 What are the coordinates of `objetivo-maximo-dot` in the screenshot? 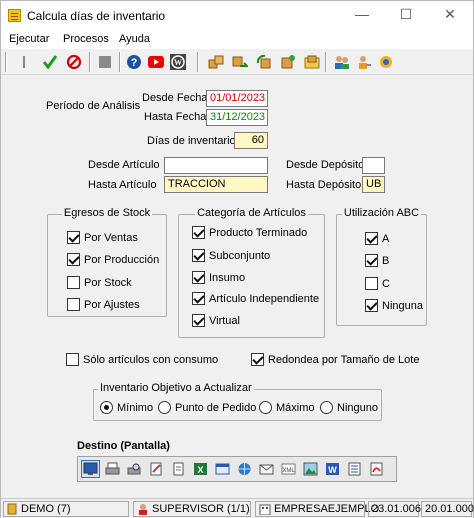 It's located at (265, 407).